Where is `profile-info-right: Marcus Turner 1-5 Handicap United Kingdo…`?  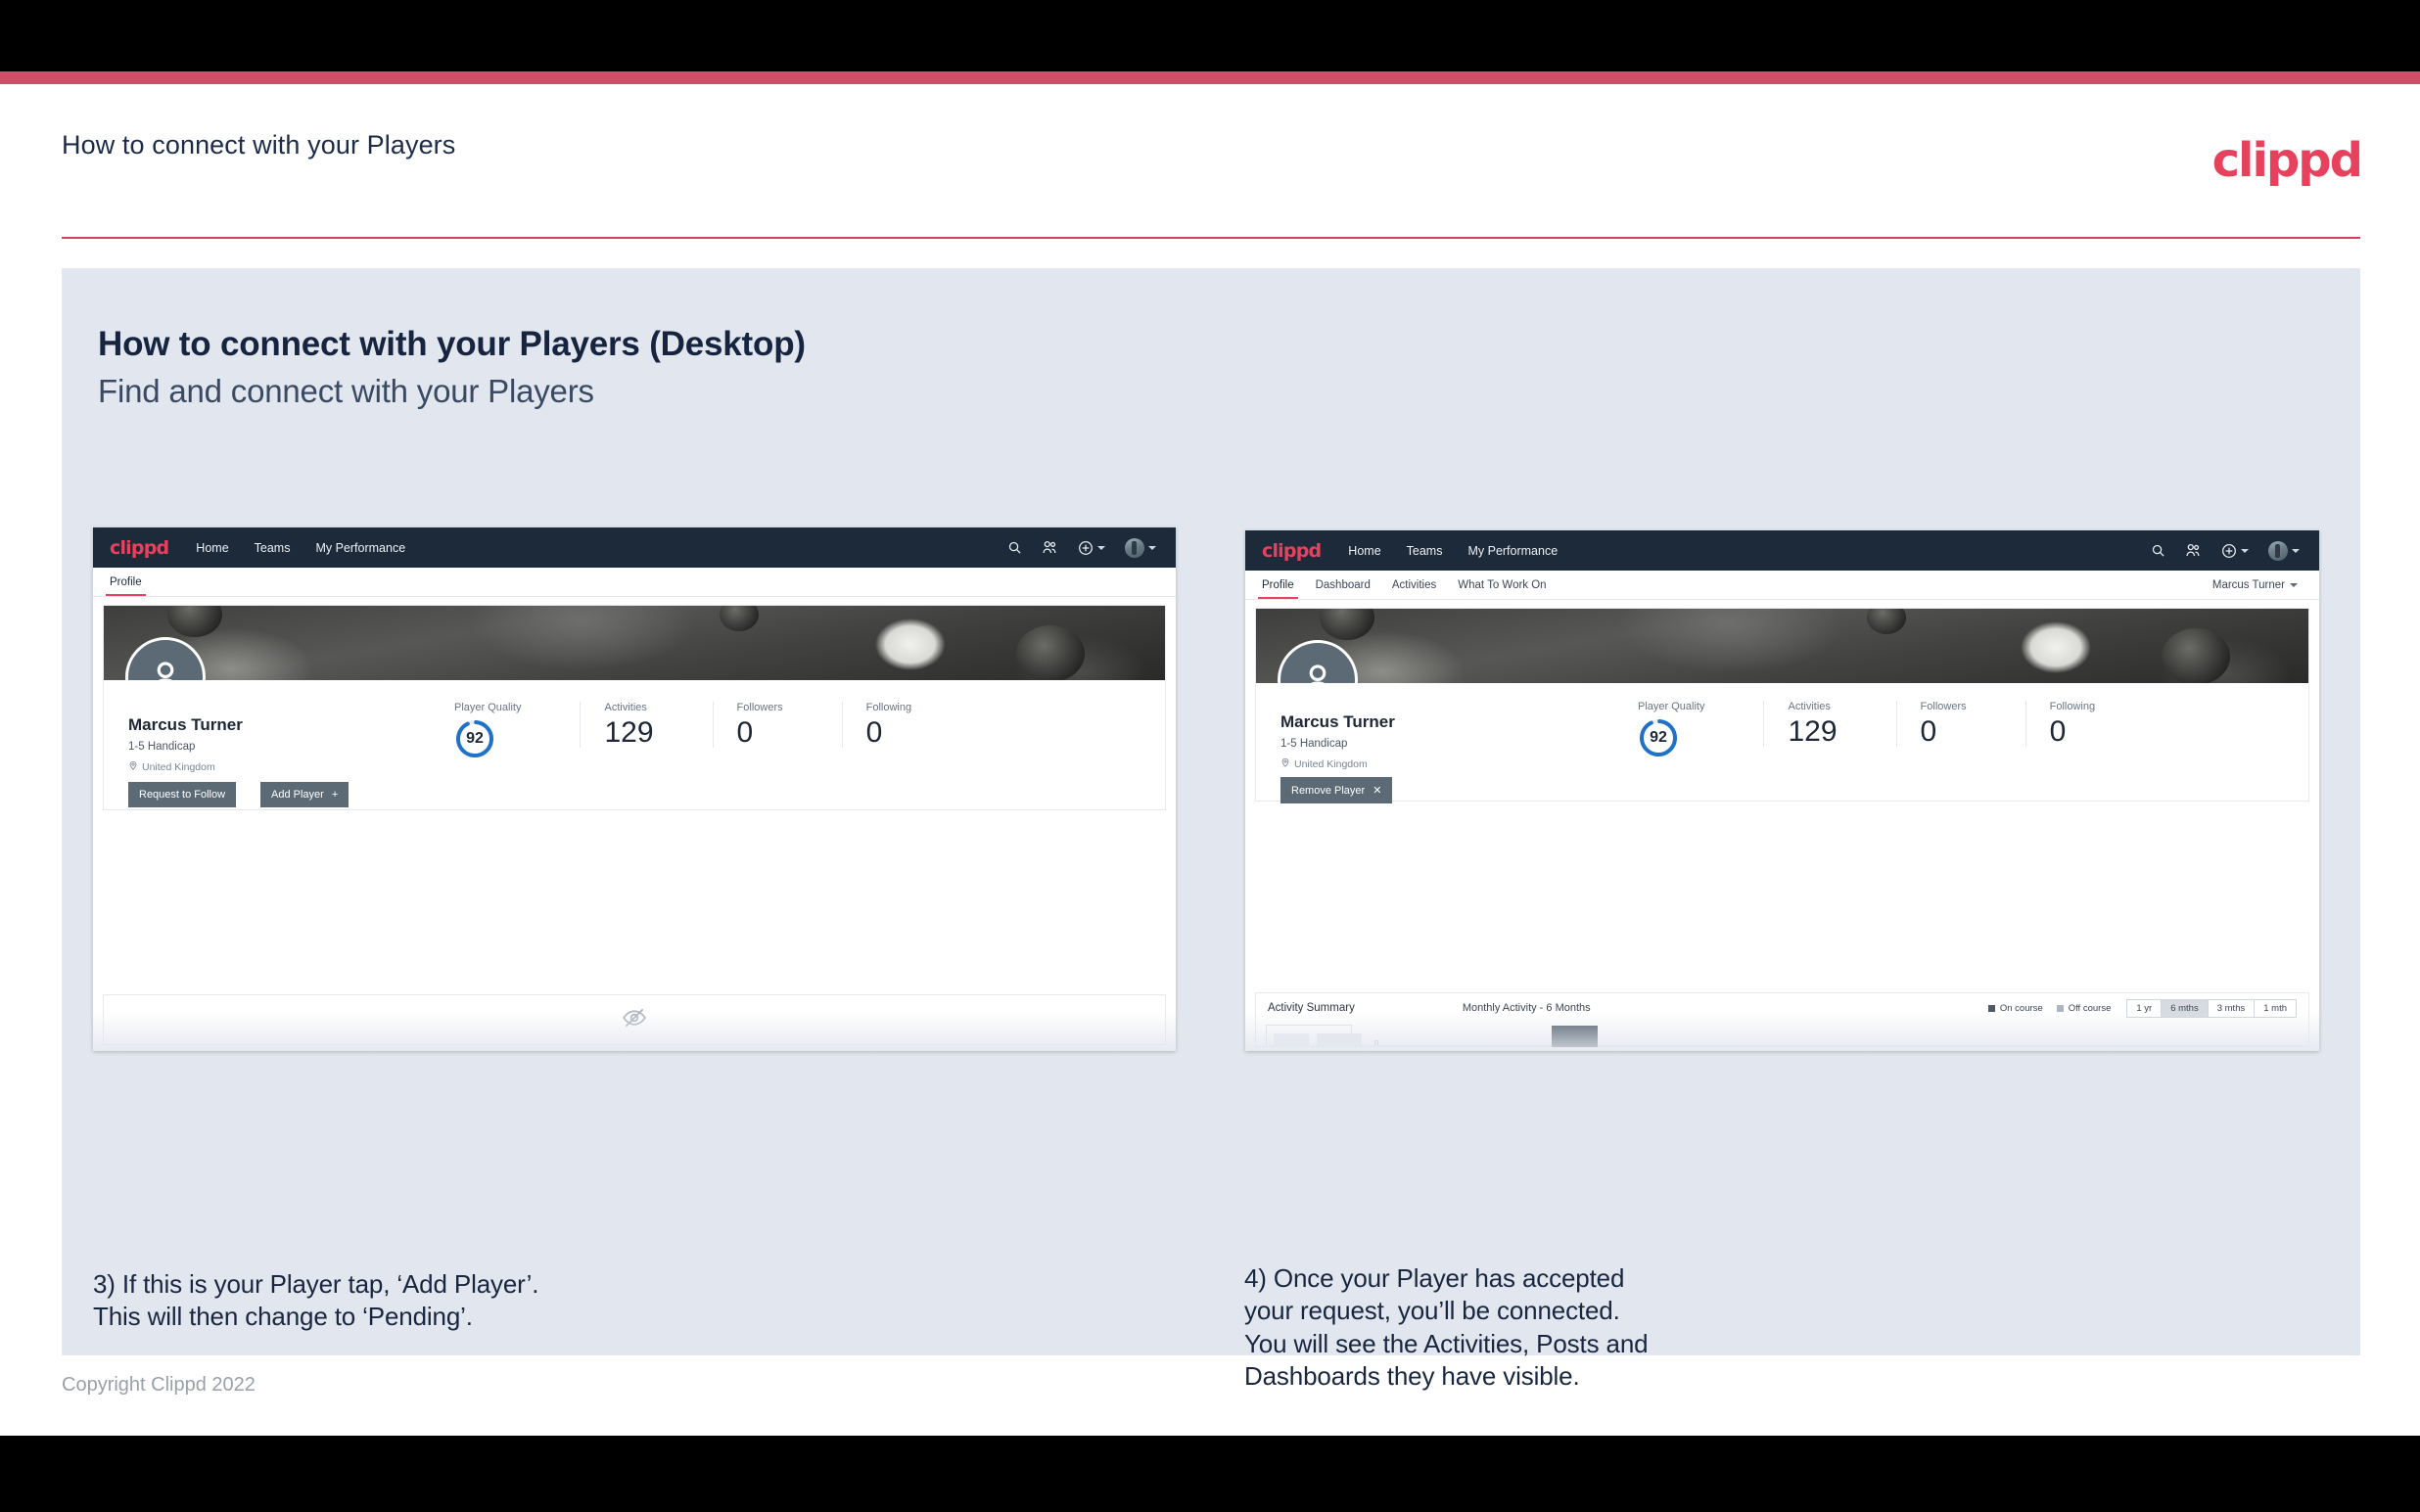
profile-info-right: Marcus Turner 1-5 Handicap United Kingdo… is located at coordinates (1782, 743).